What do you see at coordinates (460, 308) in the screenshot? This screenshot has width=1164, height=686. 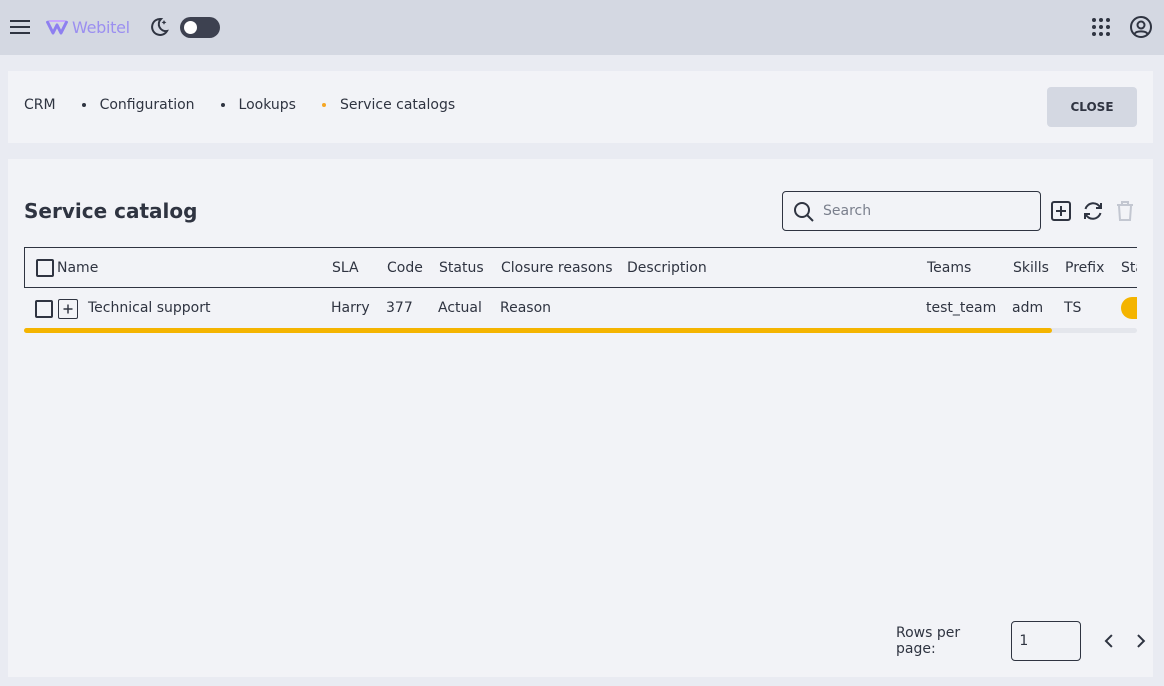 I see `cell-status: Actual` at bounding box center [460, 308].